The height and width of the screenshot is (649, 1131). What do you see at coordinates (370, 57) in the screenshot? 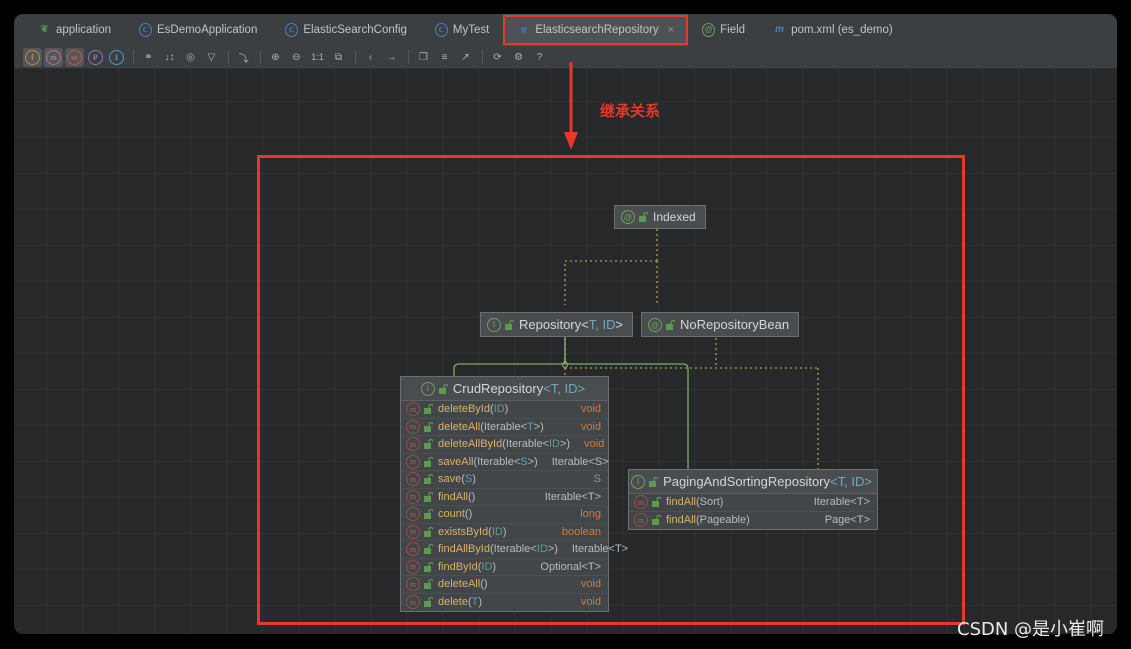
I see `toolbar-share-icon: ‹` at bounding box center [370, 57].